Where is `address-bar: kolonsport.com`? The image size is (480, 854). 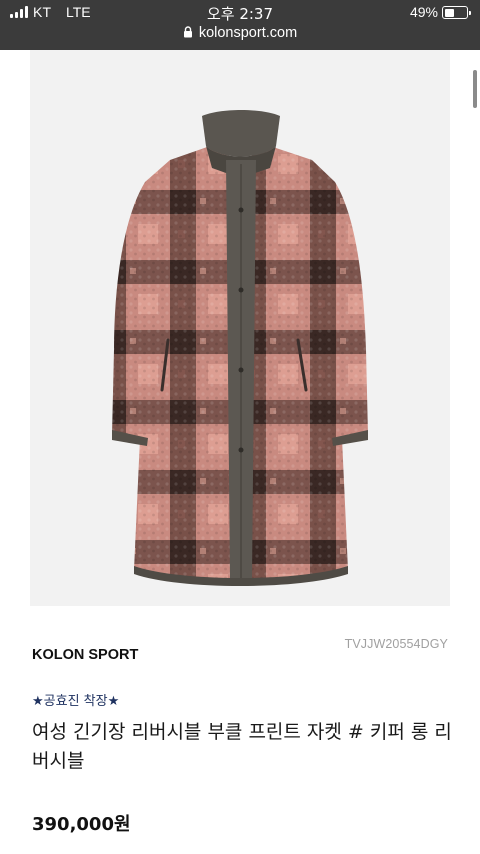 address-bar: kolonsport.com is located at coordinates (240, 35).